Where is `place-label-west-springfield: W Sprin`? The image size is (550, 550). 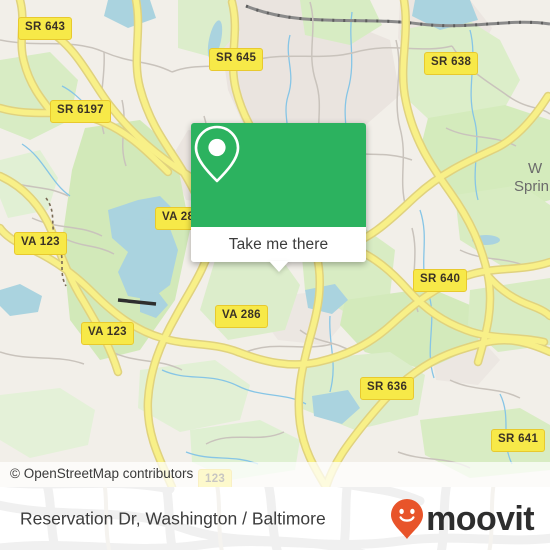
place-label-west-springfield: W Sprin is located at coordinates (531, 178).